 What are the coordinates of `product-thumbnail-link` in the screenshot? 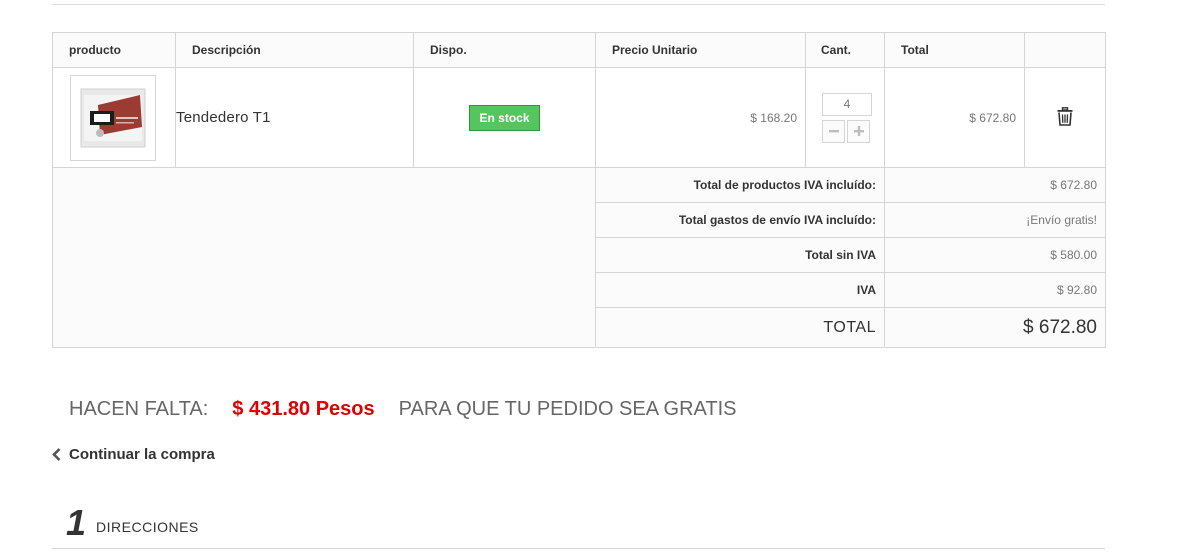 It's located at (113, 117).